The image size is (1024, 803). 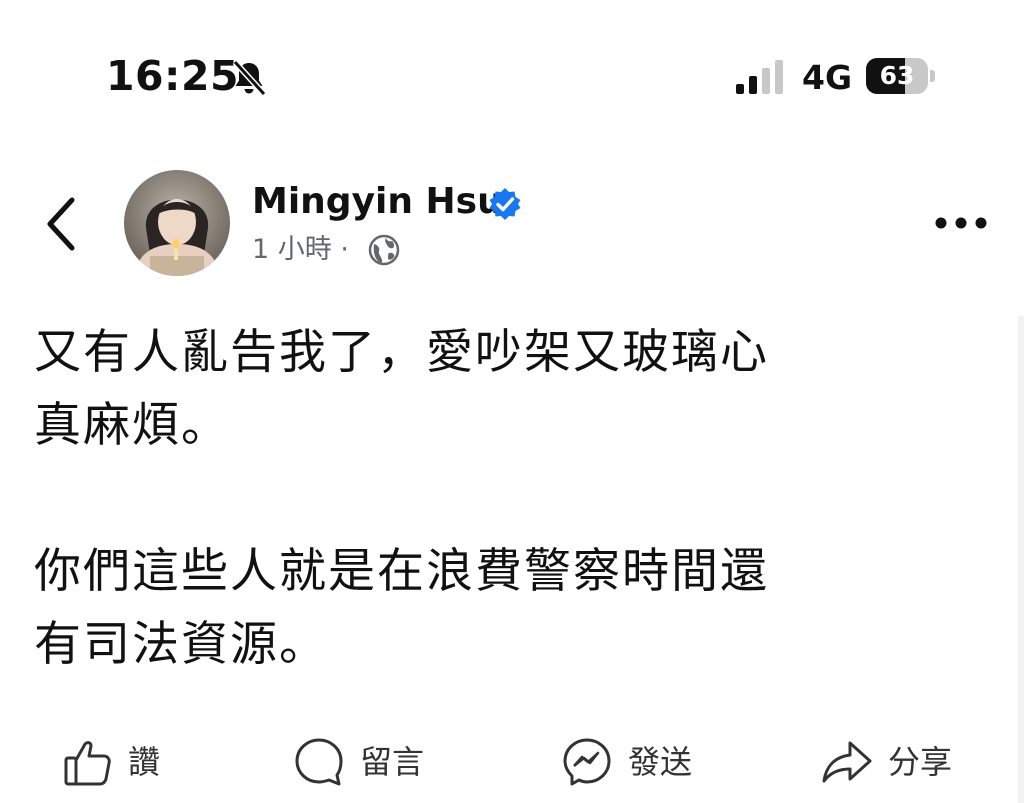 What do you see at coordinates (961, 223) in the screenshot?
I see `more-options-icon` at bounding box center [961, 223].